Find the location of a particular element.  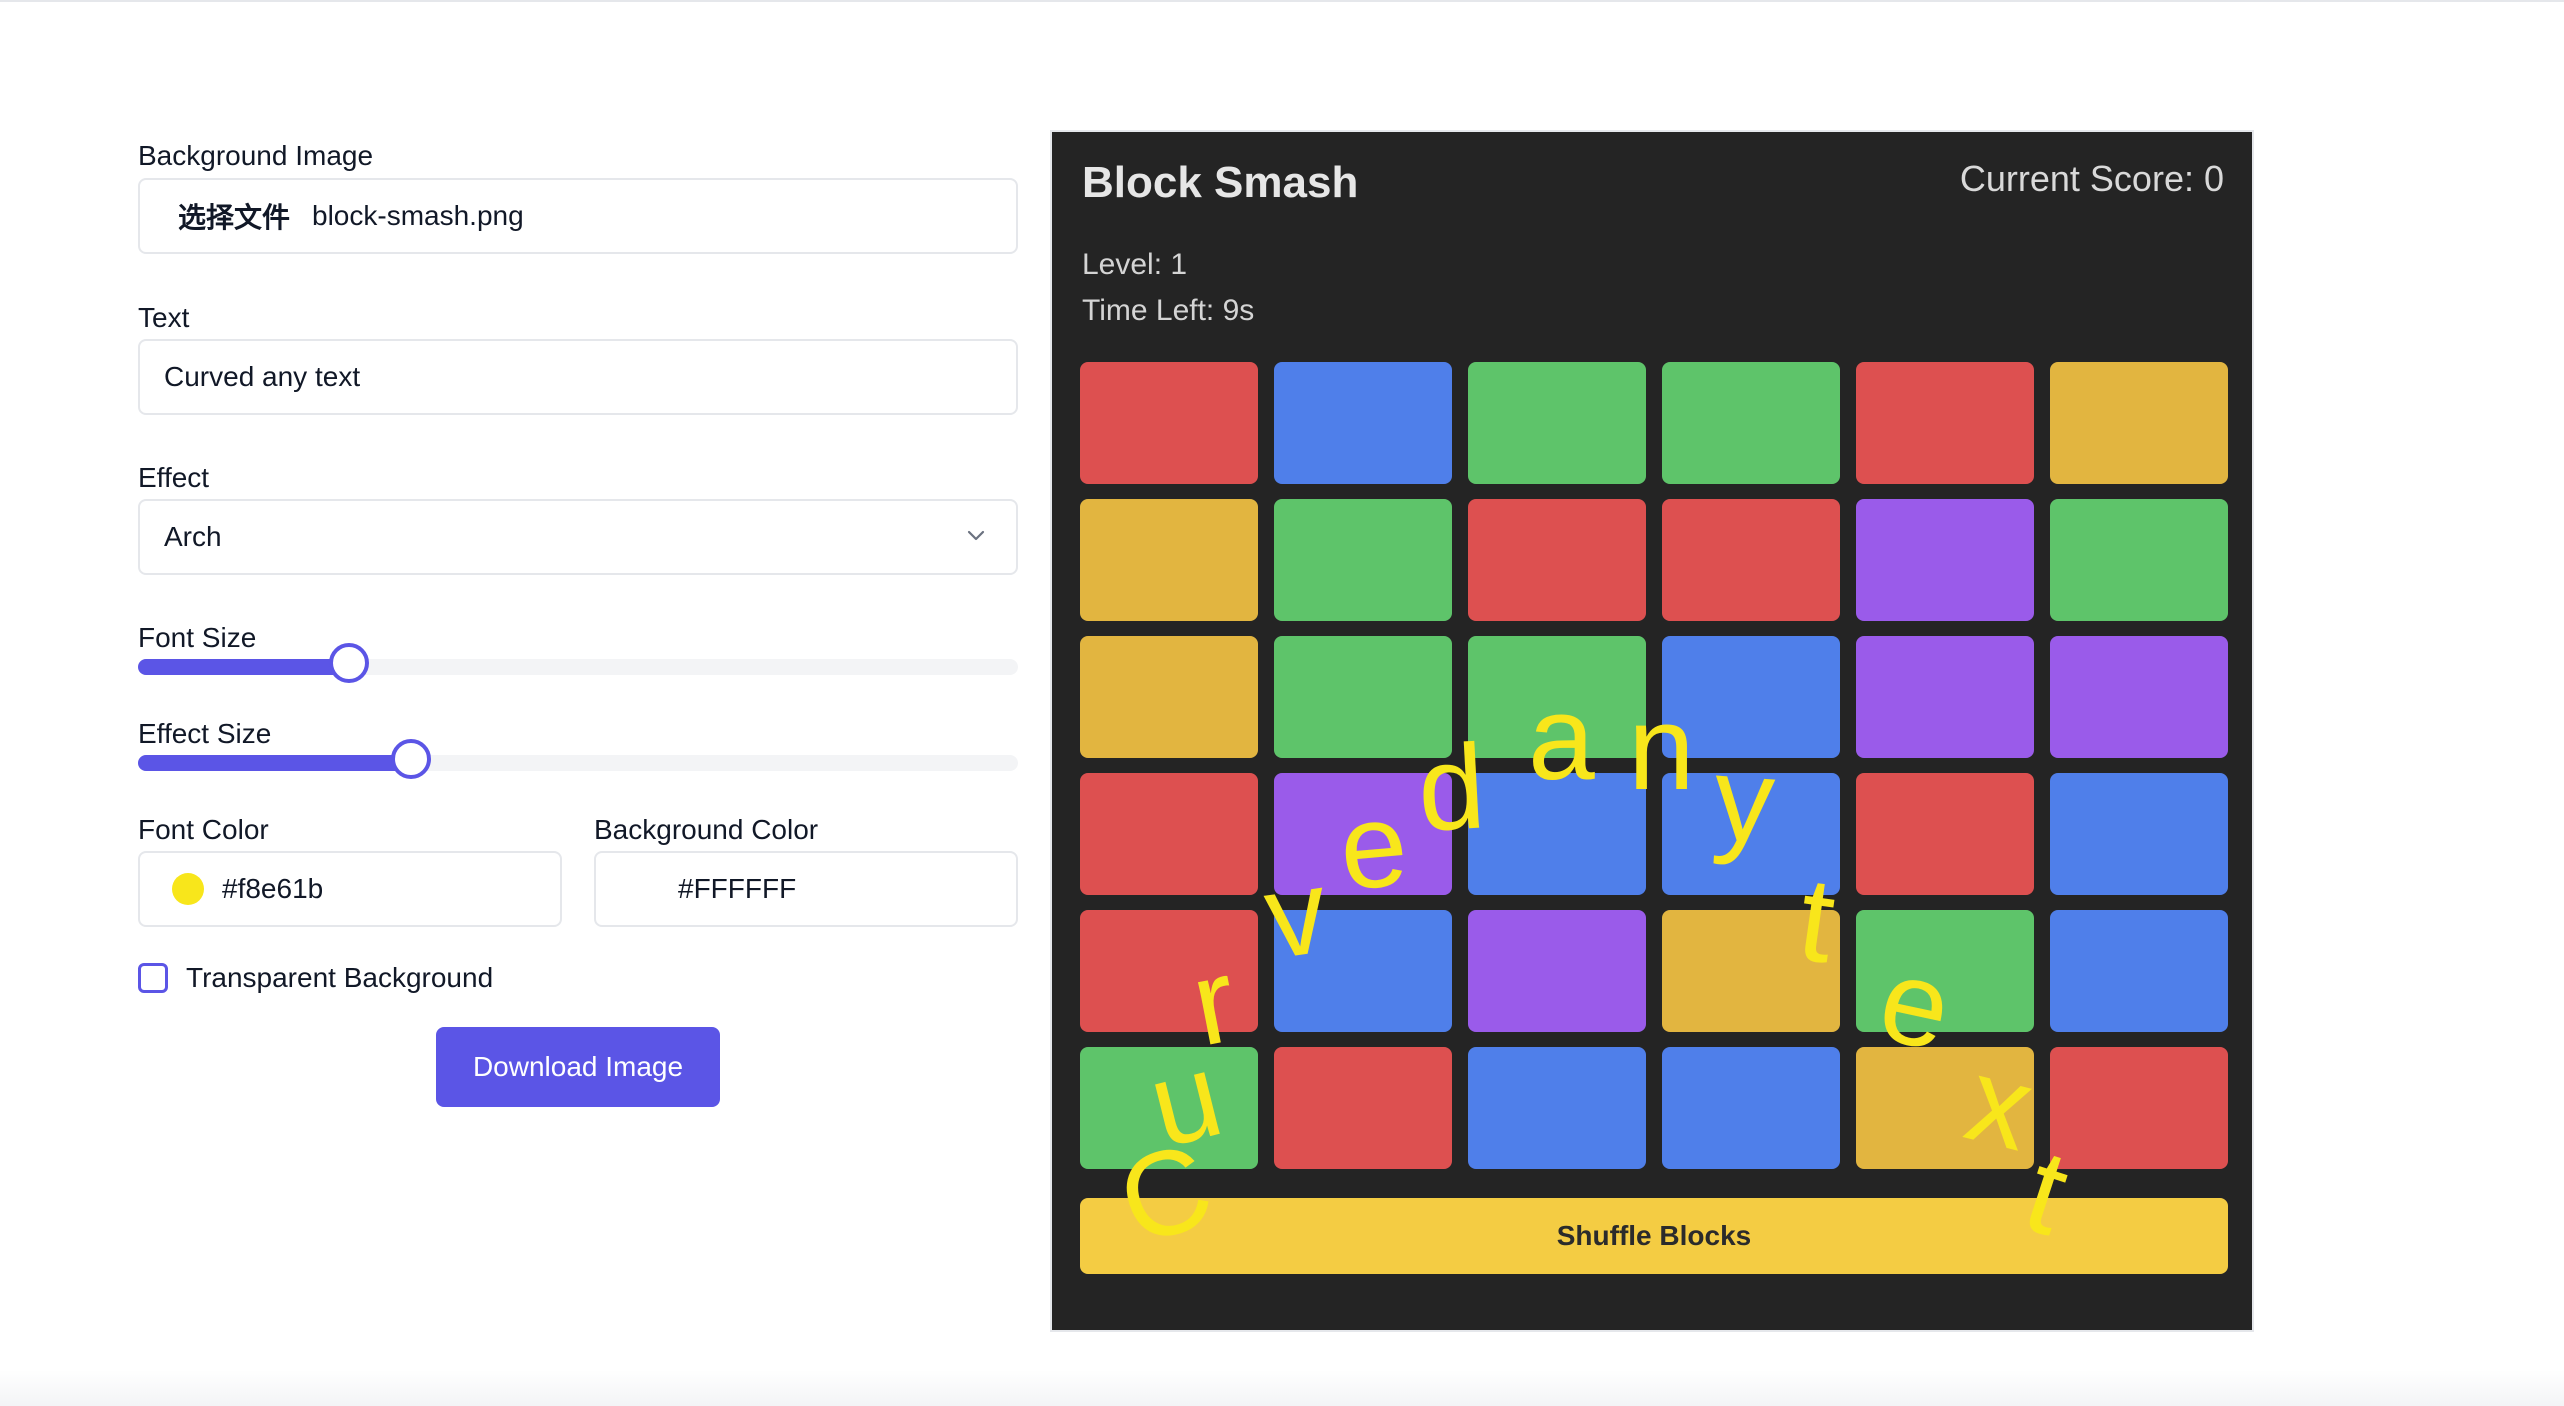

effect-size-slider-thumb is located at coordinates (410, 759).